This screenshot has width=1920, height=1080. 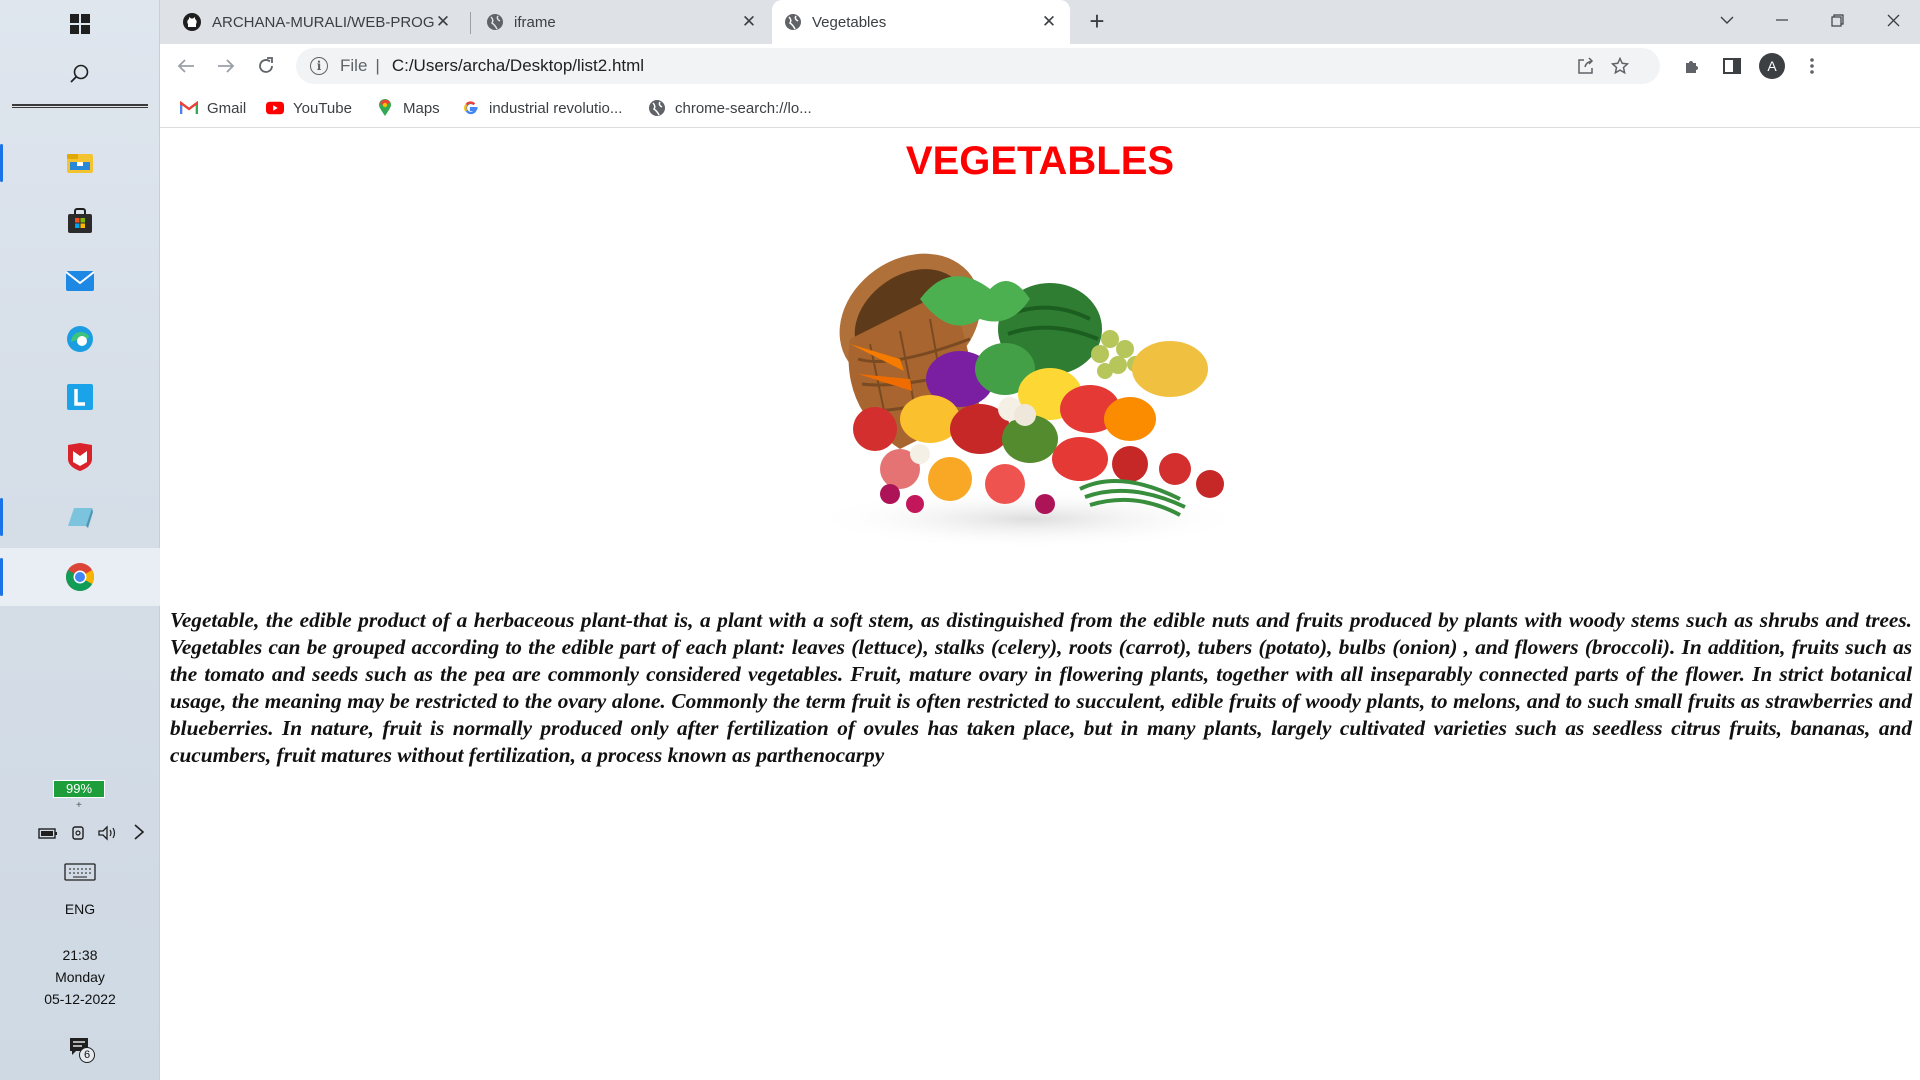 I want to click on clock-time: 21:38, so click(x=80, y=955).